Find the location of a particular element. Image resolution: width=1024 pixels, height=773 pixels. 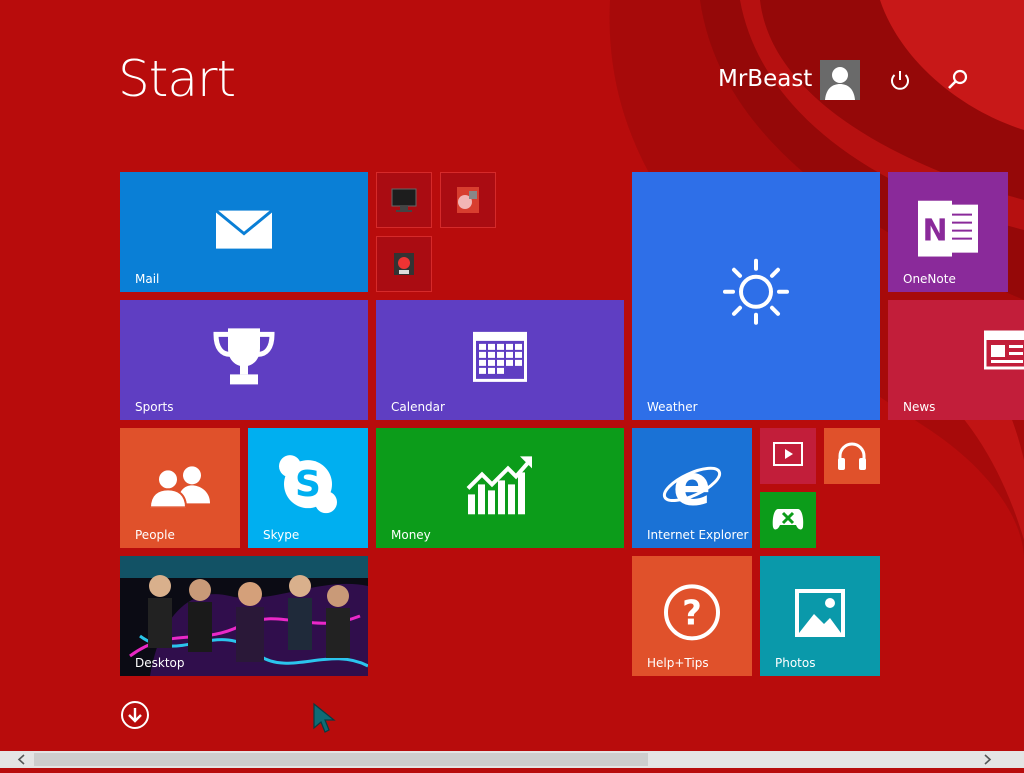

tile-video is located at coordinates (788, 456).